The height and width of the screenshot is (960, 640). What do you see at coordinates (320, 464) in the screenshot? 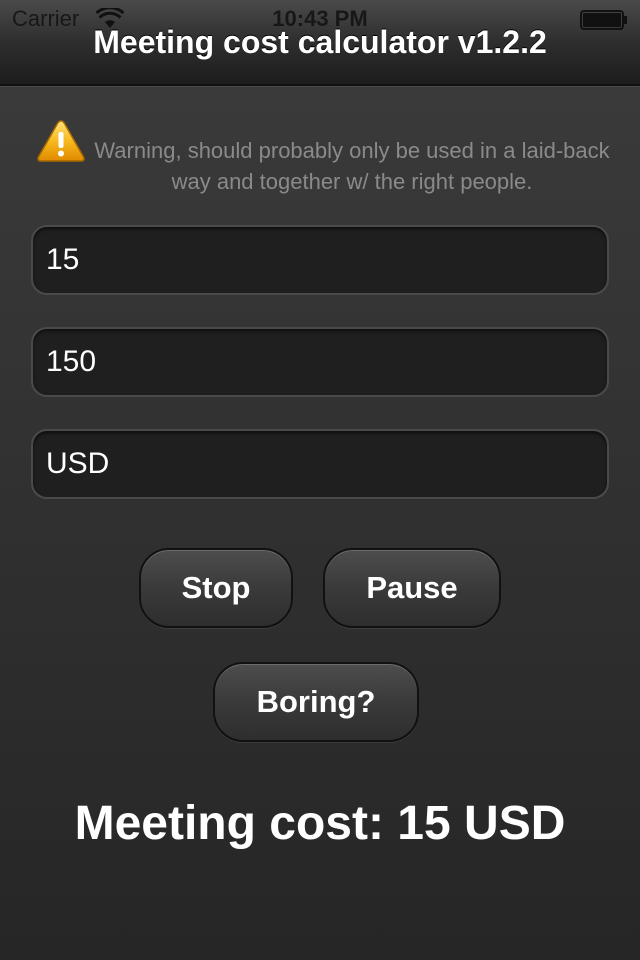
I see `currency-input` at bounding box center [320, 464].